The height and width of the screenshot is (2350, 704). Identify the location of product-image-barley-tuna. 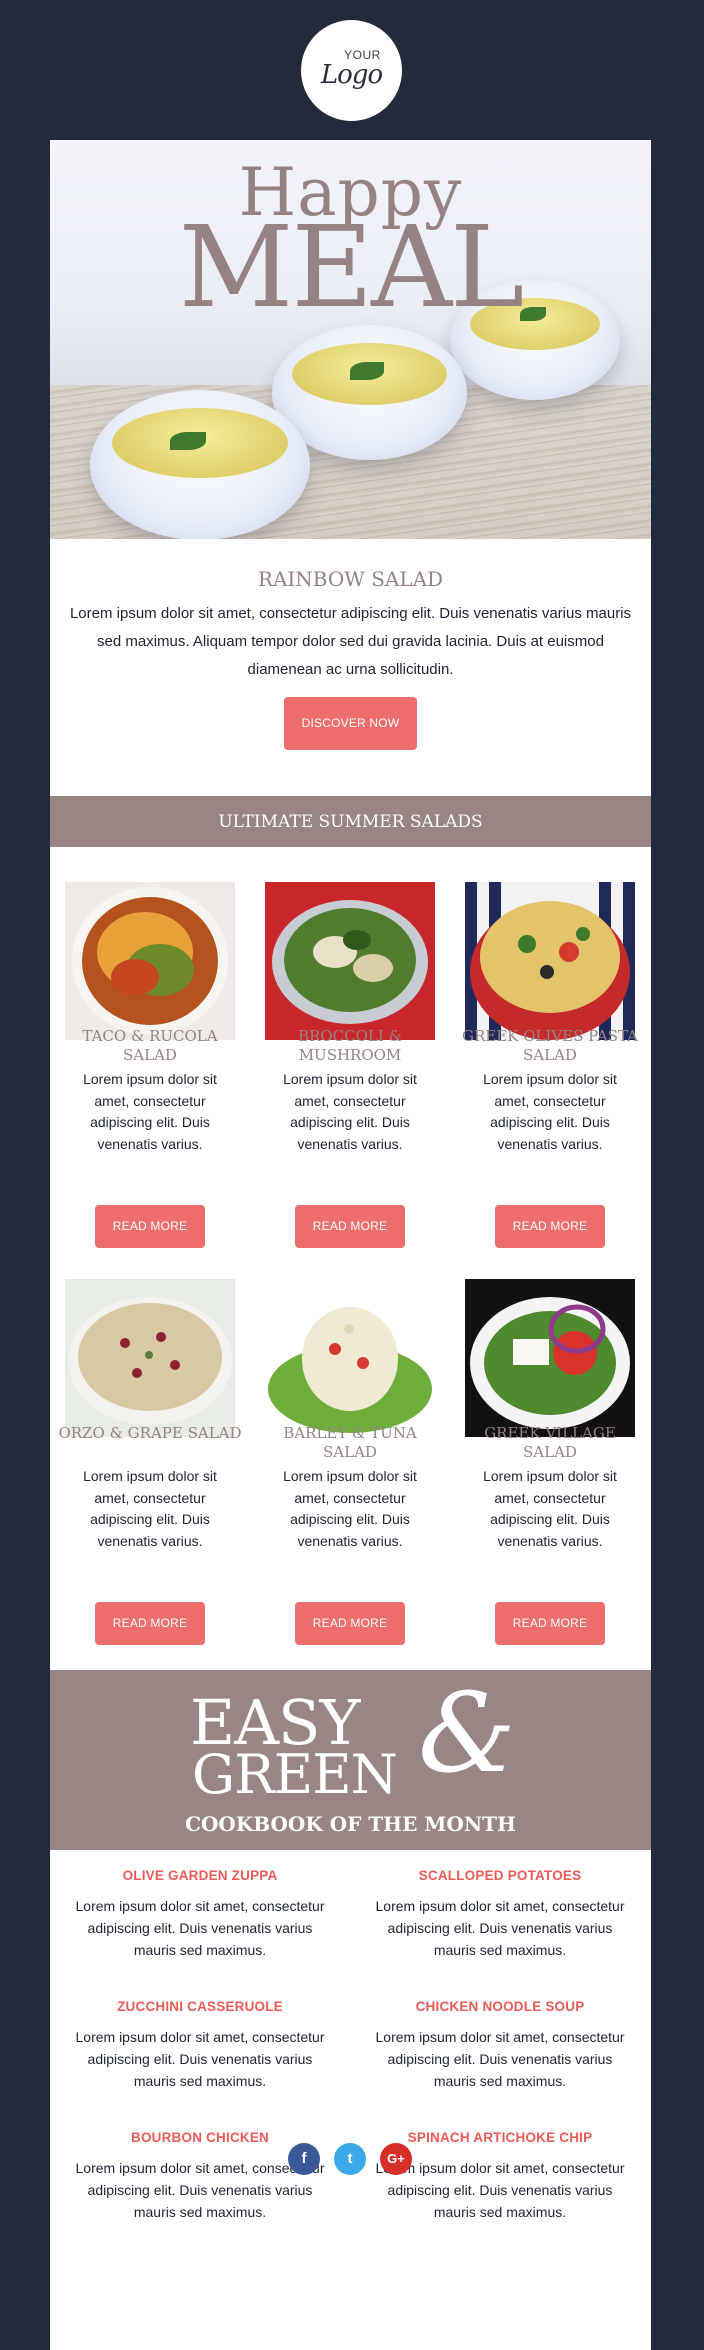
(350, 1358).